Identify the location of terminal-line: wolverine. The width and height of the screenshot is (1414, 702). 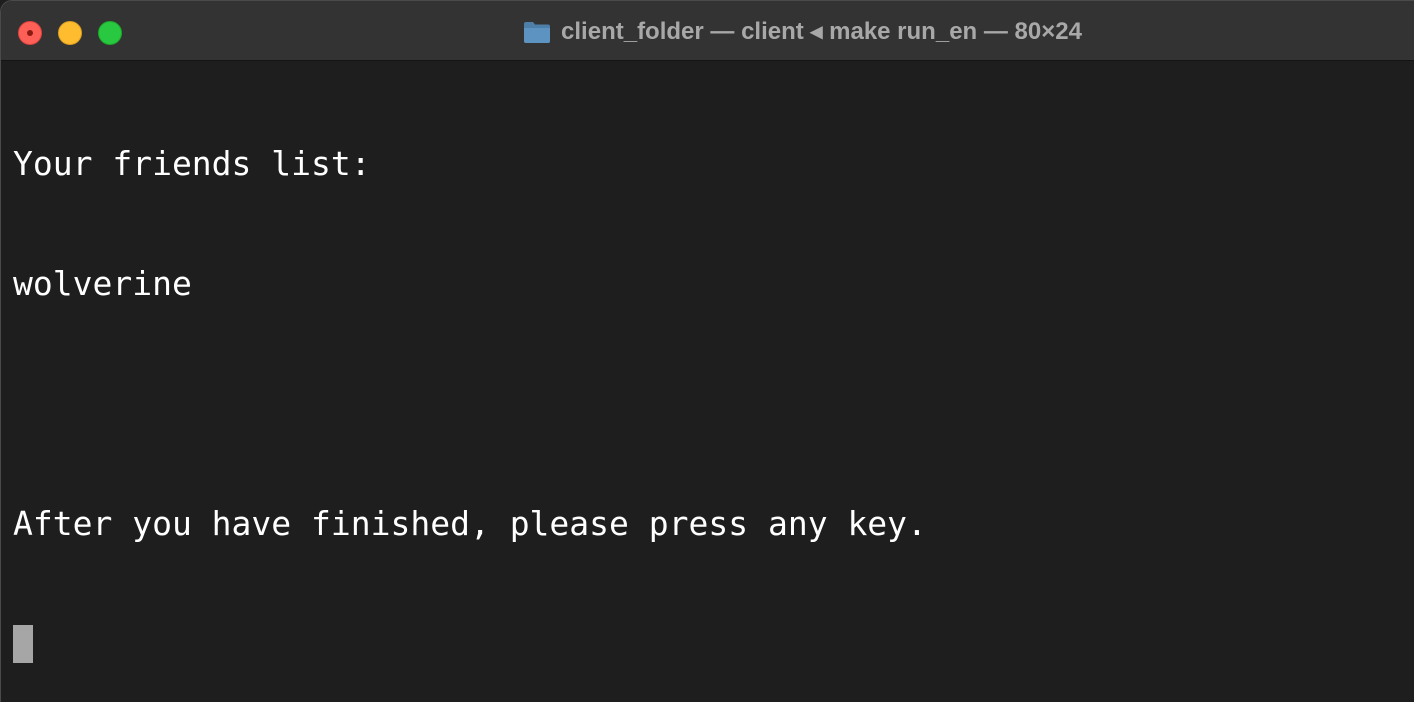
(102, 283).